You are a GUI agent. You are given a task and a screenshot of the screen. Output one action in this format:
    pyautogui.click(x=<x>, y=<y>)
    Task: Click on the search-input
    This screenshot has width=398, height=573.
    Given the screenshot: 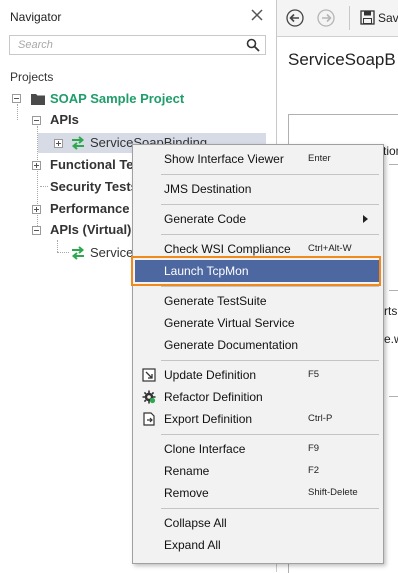 What is the action you would take?
    pyautogui.click(x=129, y=45)
    